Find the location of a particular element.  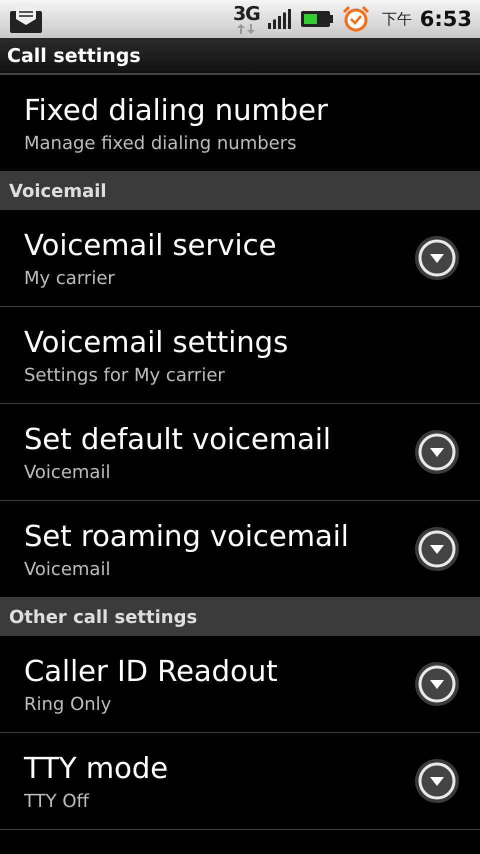

section-title: Other call settings is located at coordinates (103, 617).